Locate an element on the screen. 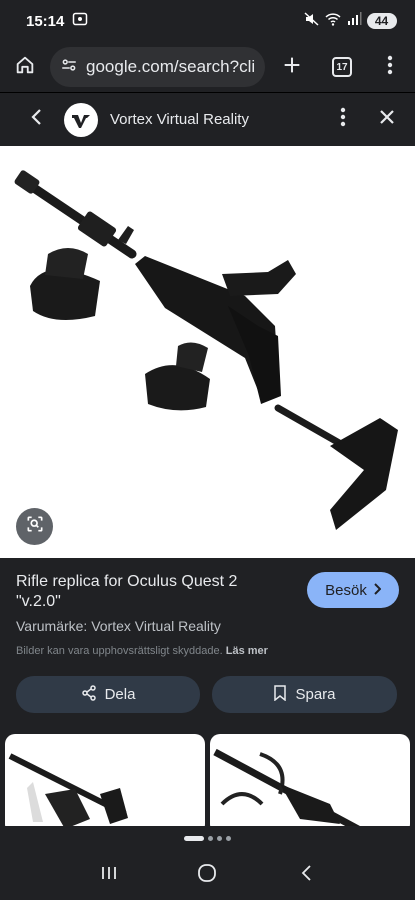 The width and height of the screenshot is (415, 900). close-icon is located at coordinates (387, 119).